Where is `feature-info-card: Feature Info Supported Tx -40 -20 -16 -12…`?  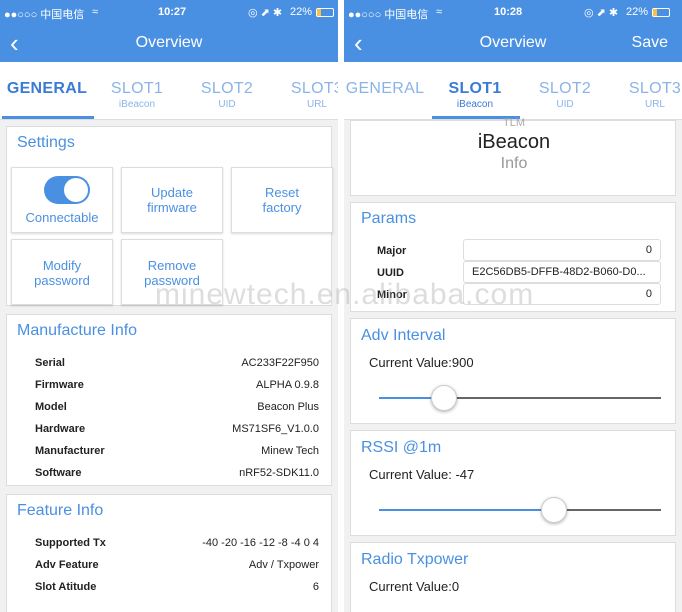
feature-info-card: Feature Info Supported Tx -40 -20 -16 -12… is located at coordinates (169, 553).